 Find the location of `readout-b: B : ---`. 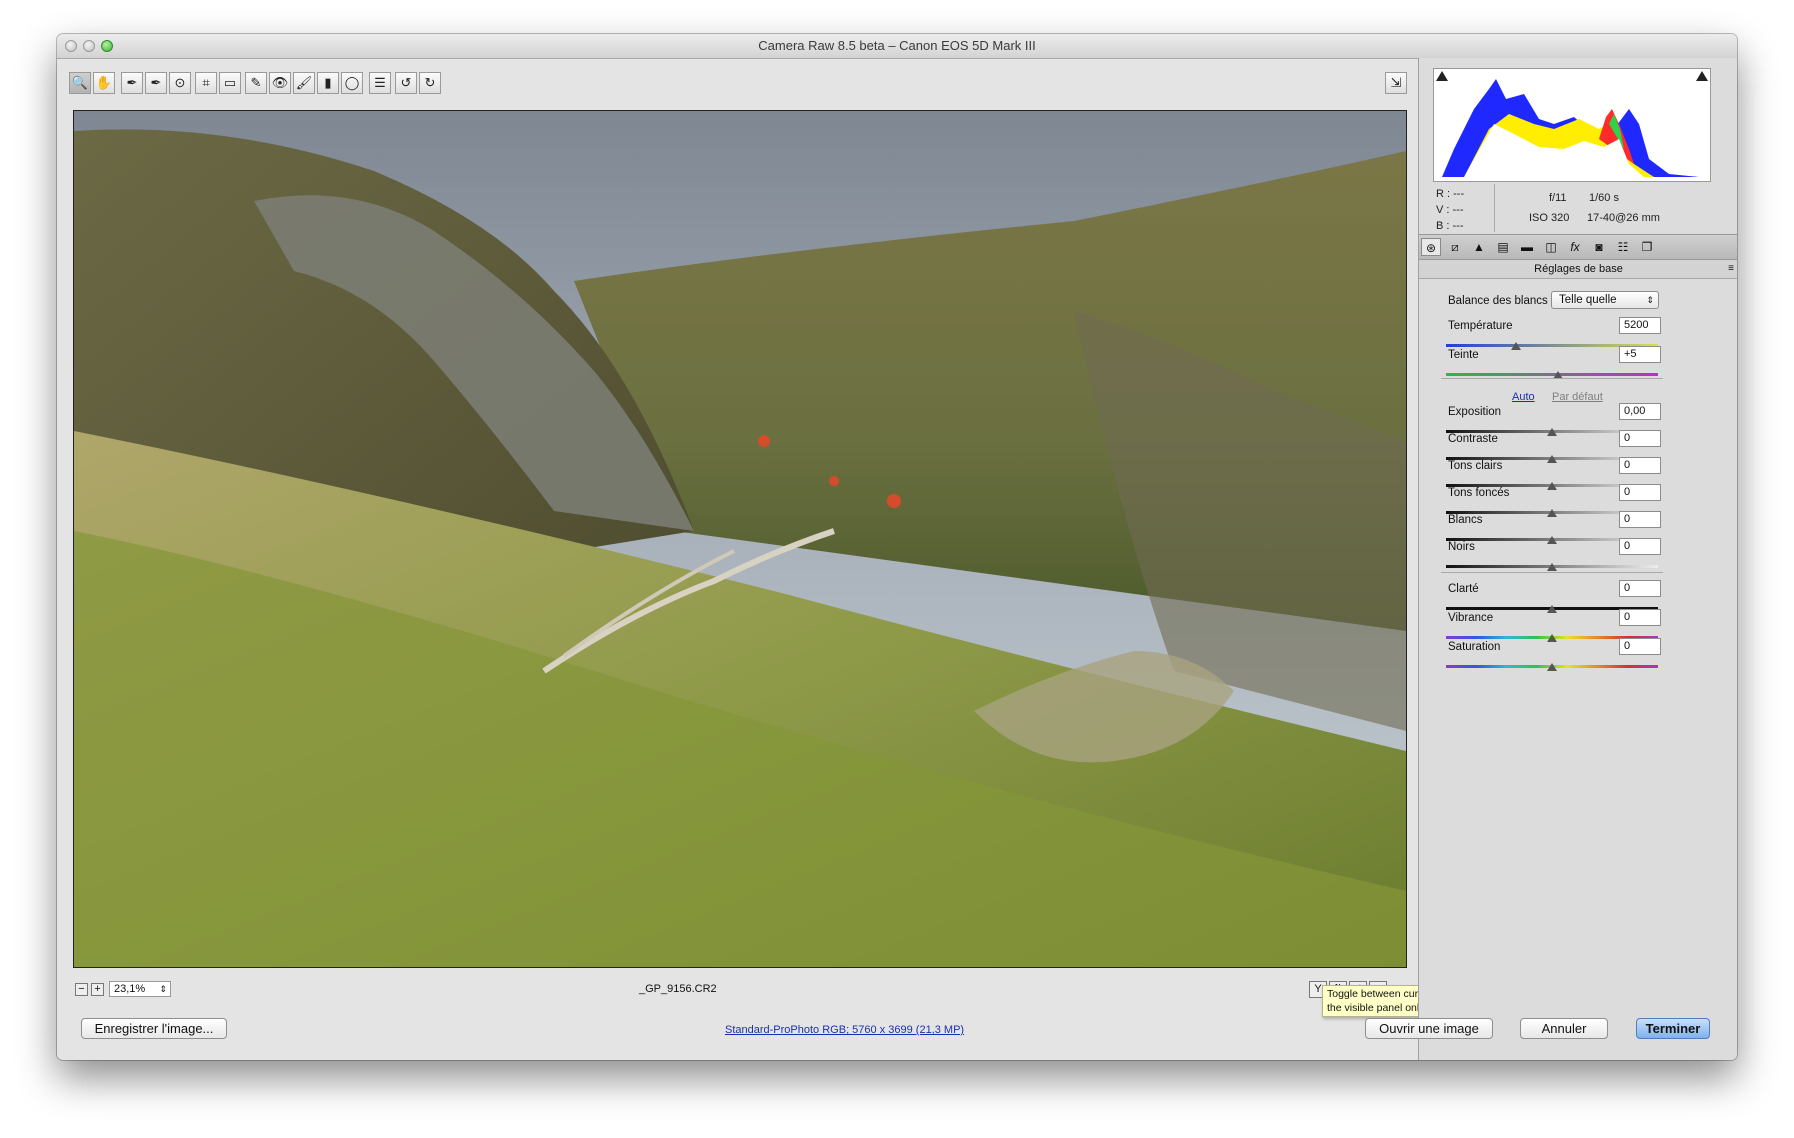

readout-b: B : --- is located at coordinates (1450, 226).